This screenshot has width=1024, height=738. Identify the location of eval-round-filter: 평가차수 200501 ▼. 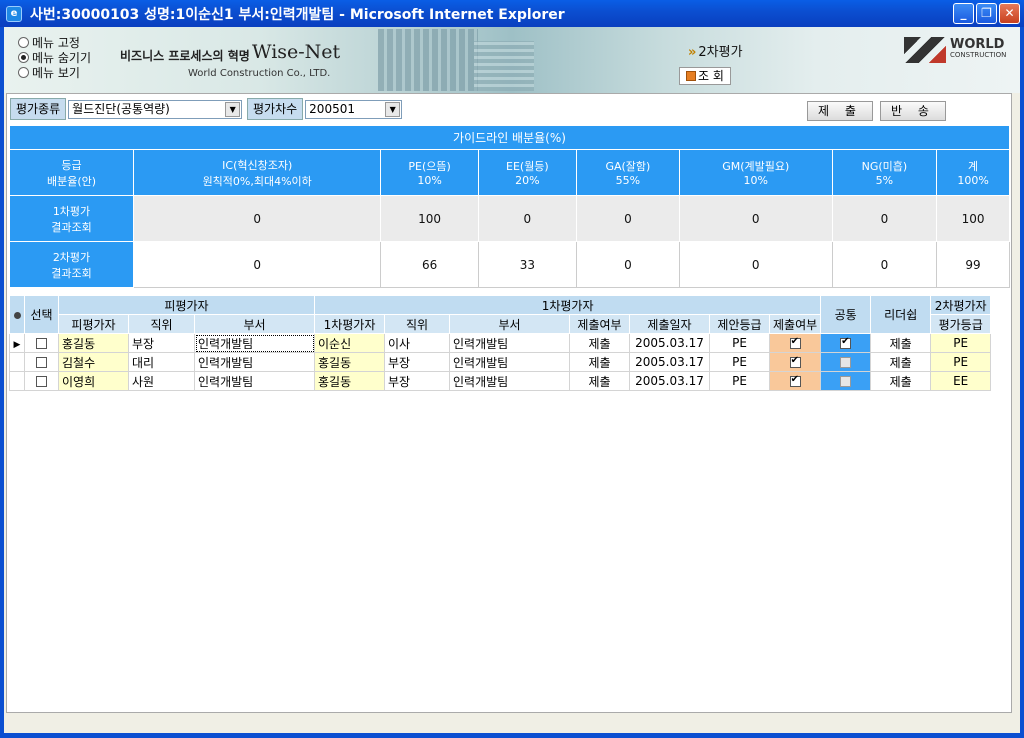
(325, 109).